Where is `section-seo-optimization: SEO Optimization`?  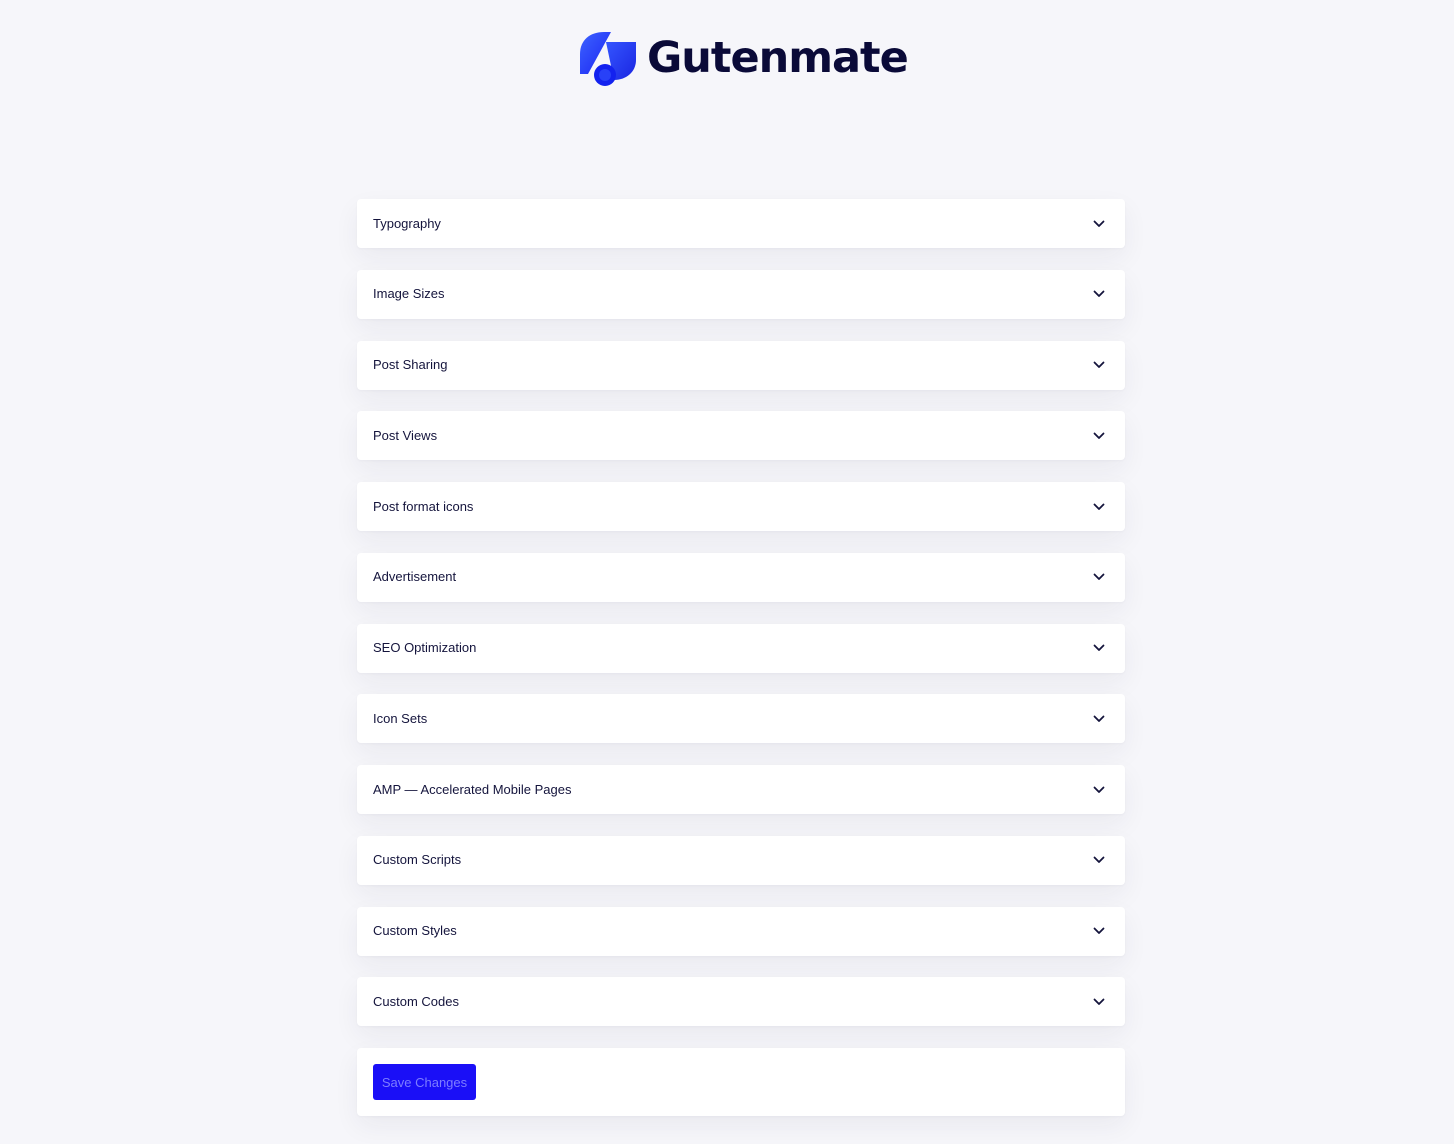
section-seo-optimization: SEO Optimization is located at coordinates (741, 648).